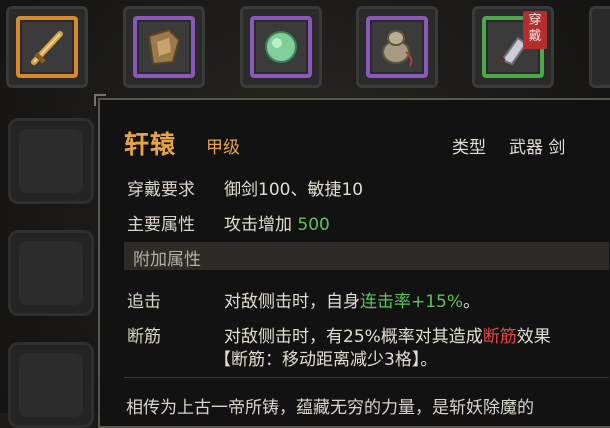 This screenshot has width=610, height=428. I want to click on extra-attr-label: 附加属性, so click(167, 260).